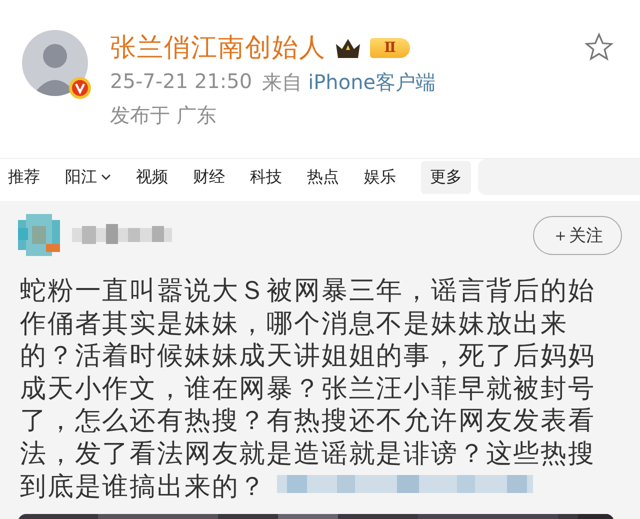 This screenshot has height=519, width=640. I want to click on level-badge: Ⅱ, so click(390, 48).